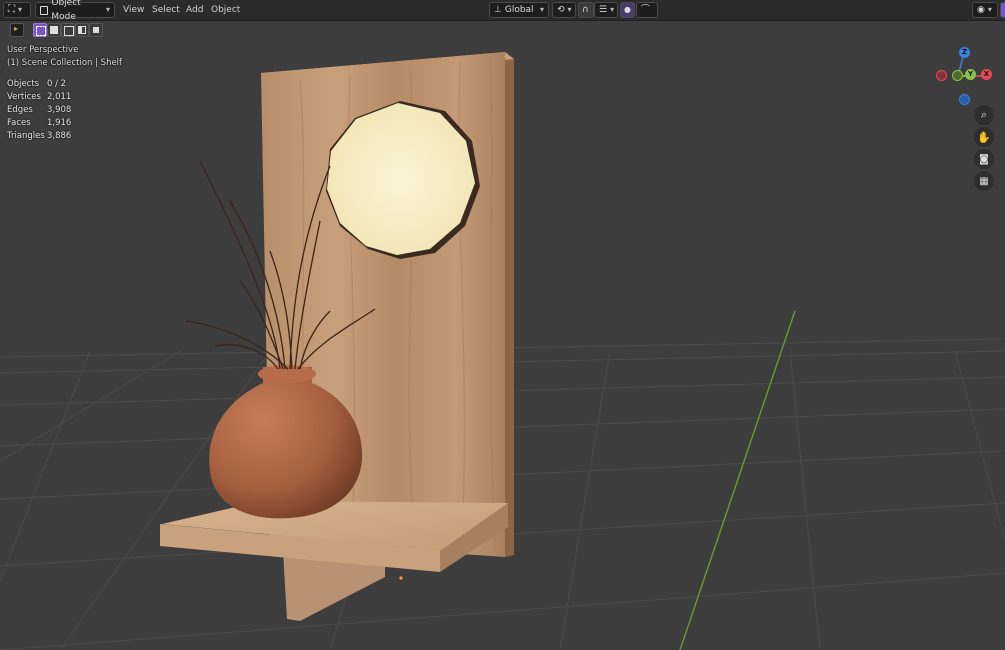  I want to click on snap-target-dropdown: ☰ ▾, so click(606, 10).